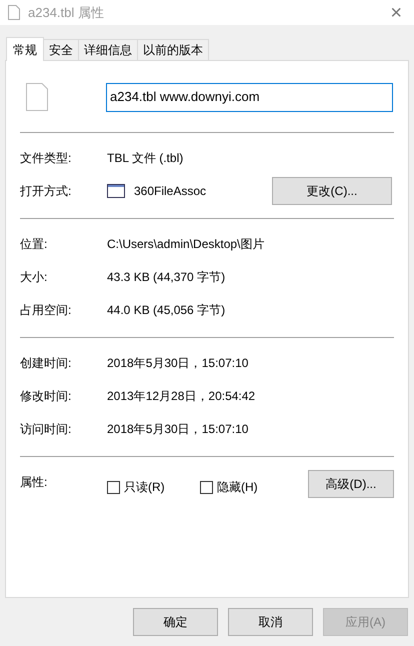  I want to click on dialog-button: 确定, so click(175, 622).